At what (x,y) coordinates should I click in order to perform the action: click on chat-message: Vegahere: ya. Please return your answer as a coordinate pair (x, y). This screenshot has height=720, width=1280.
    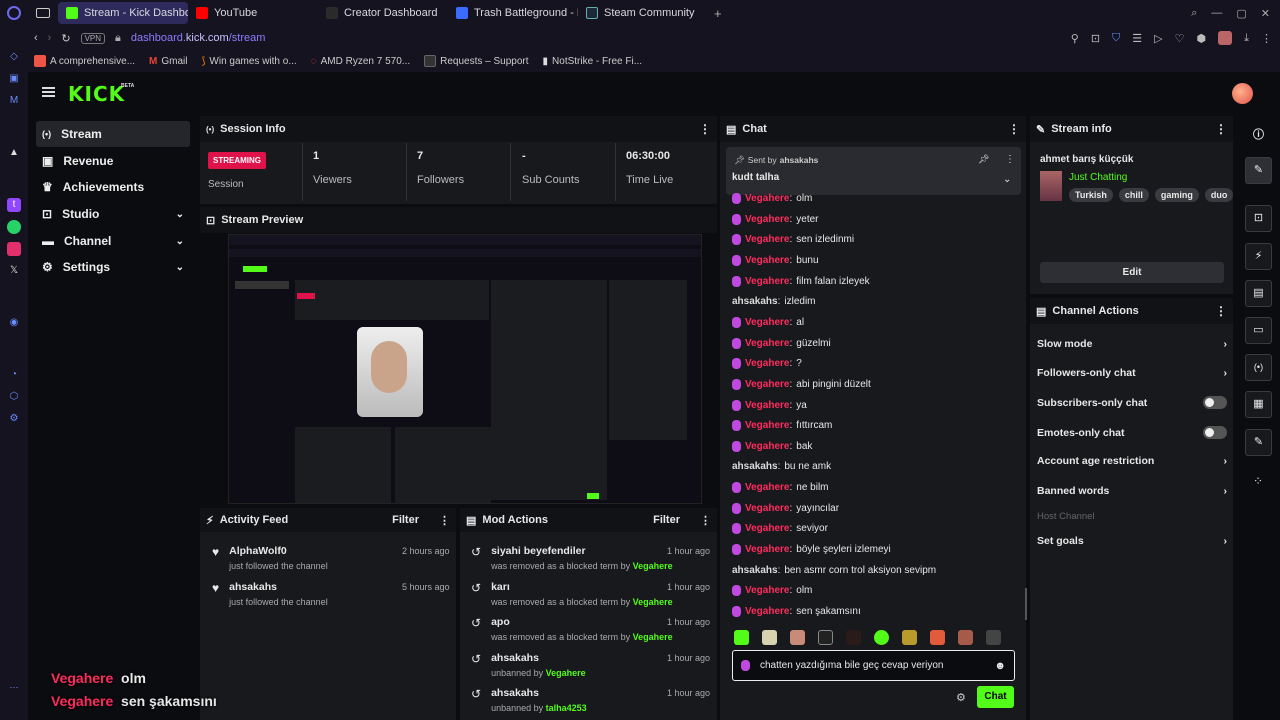
    Looking at the image, I should click on (769, 405).